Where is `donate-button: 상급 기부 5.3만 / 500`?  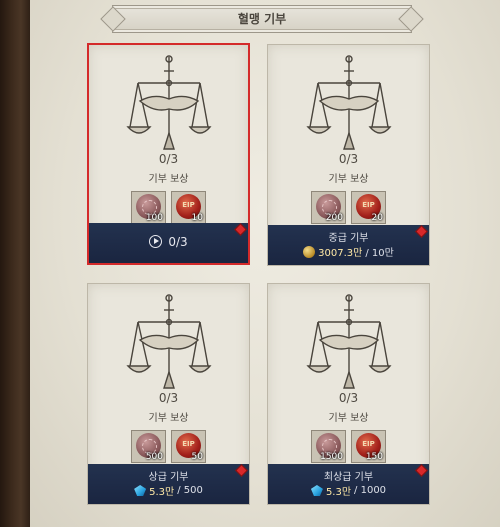
donate-button: 상급 기부 5.3만 / 500 is located at coordinates (168, 484).